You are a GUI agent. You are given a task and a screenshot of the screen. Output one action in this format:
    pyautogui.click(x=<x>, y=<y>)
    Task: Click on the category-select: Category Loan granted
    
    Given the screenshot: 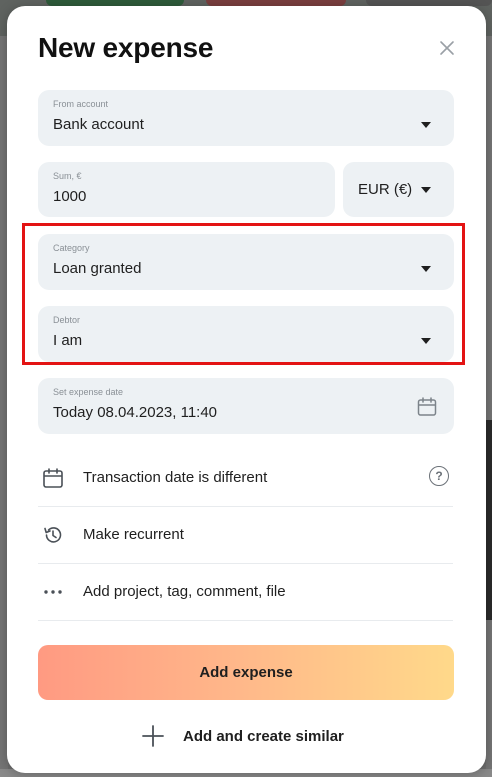 What is the action you would take?
    pyautogui.click(x=246, y=262)
    